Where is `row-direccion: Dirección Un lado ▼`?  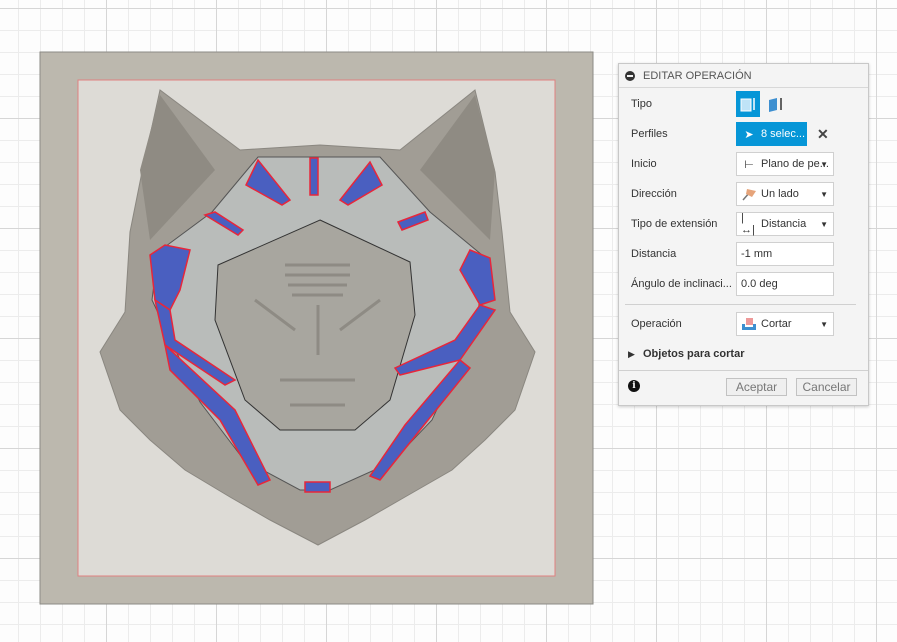
row-direccion: Dirección Un lado ▼ is located at coordinates (743, 194).